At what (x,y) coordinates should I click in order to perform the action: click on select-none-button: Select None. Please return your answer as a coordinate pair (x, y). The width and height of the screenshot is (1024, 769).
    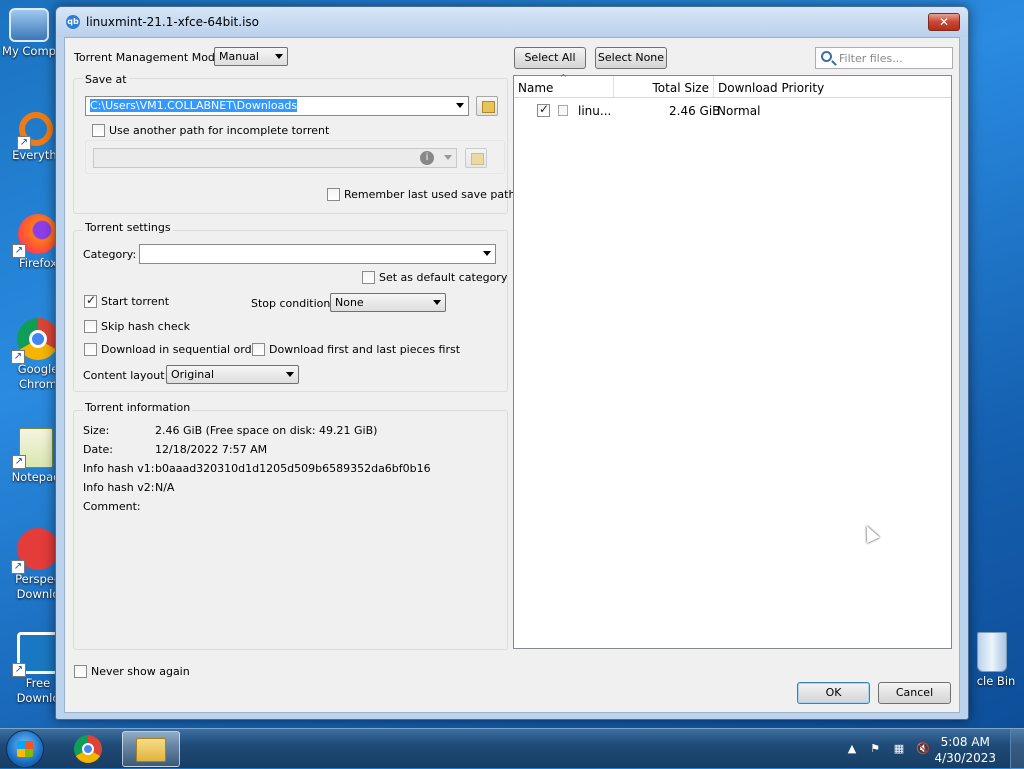
    Looking at the image, I should click on (631, 58).